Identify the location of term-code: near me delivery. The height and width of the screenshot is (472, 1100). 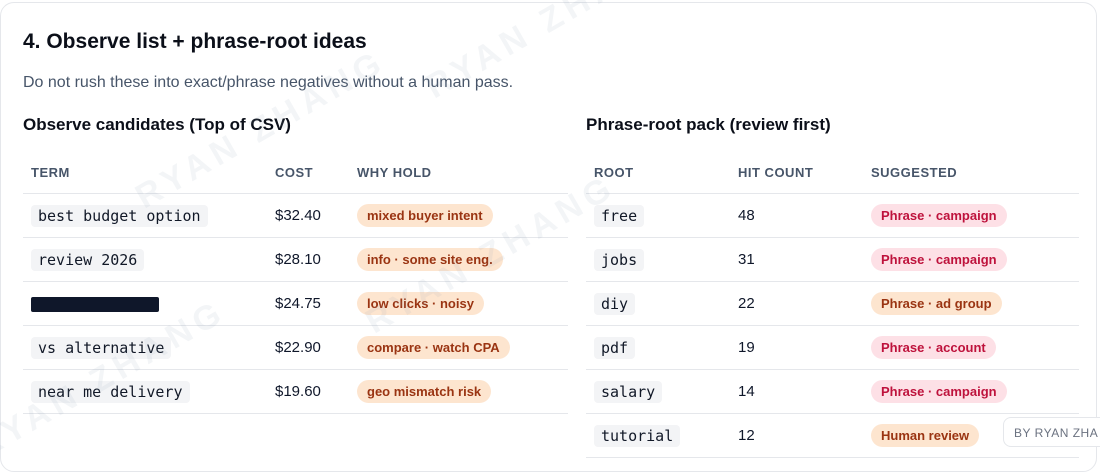
(110, 391).